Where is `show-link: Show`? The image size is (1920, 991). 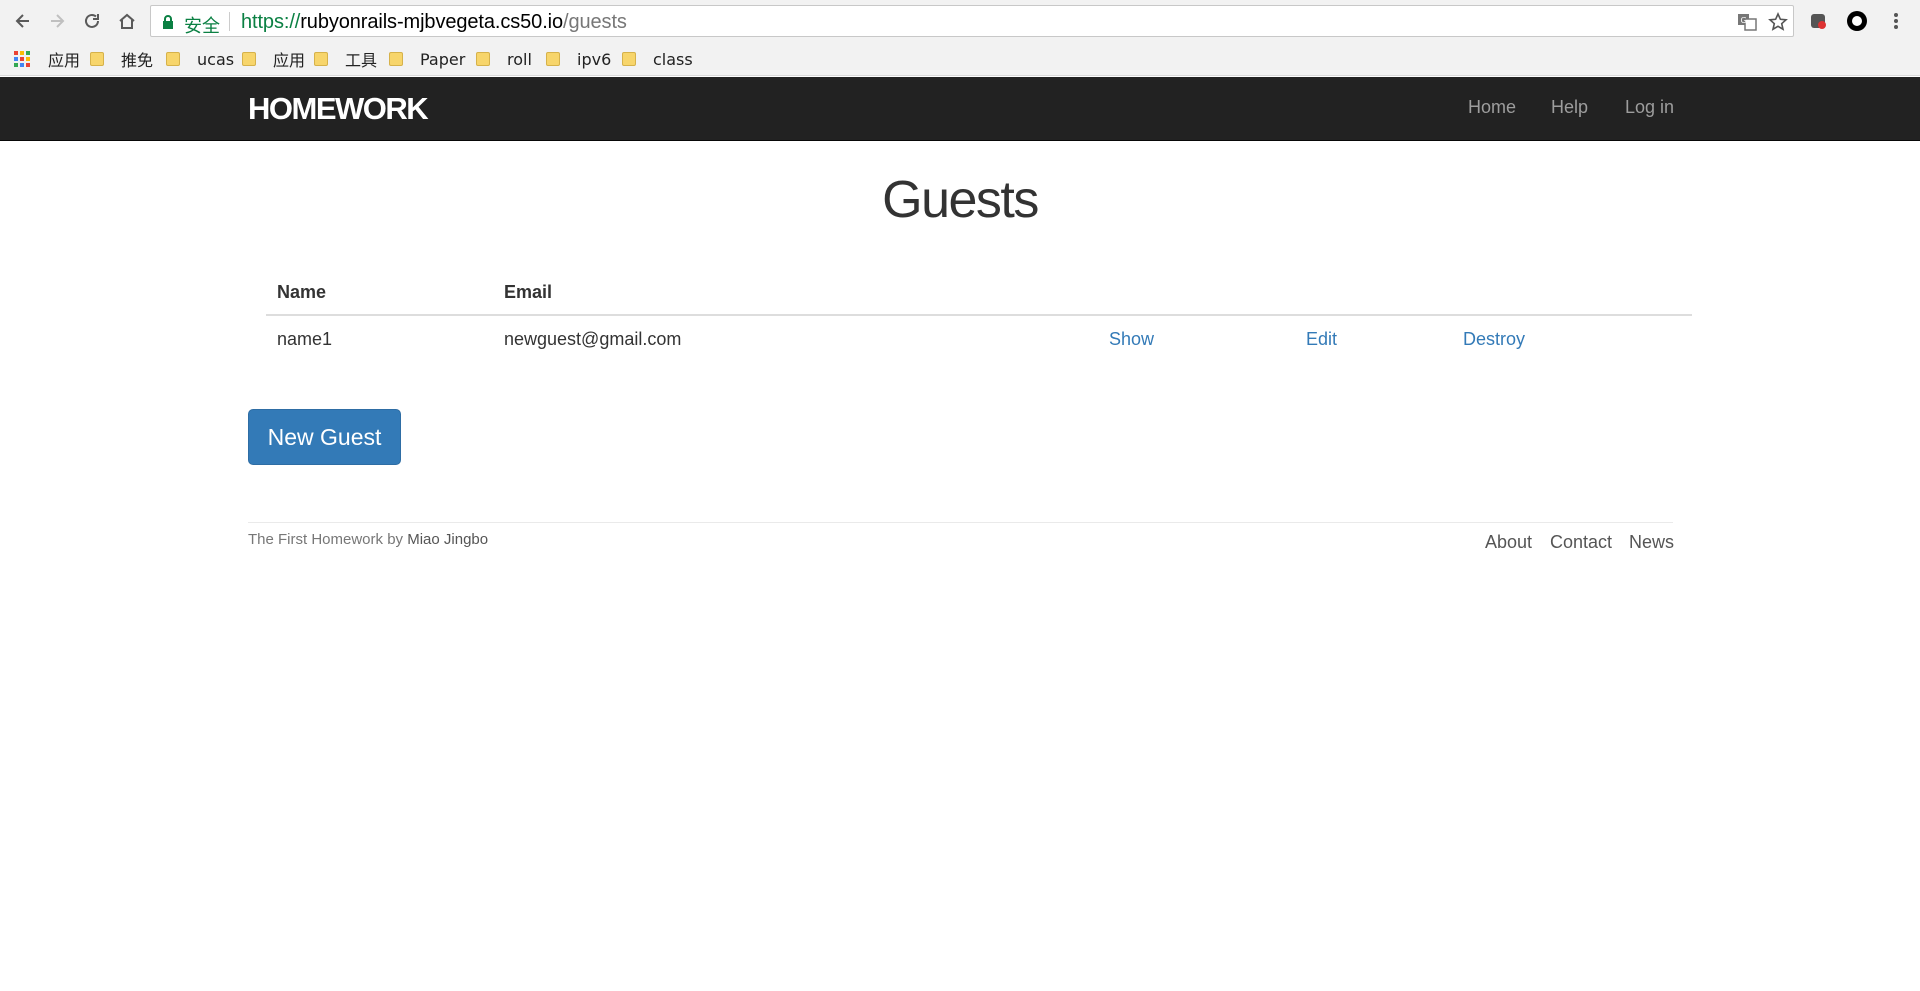 show-link: Show is located at coordinates (1131, 339).